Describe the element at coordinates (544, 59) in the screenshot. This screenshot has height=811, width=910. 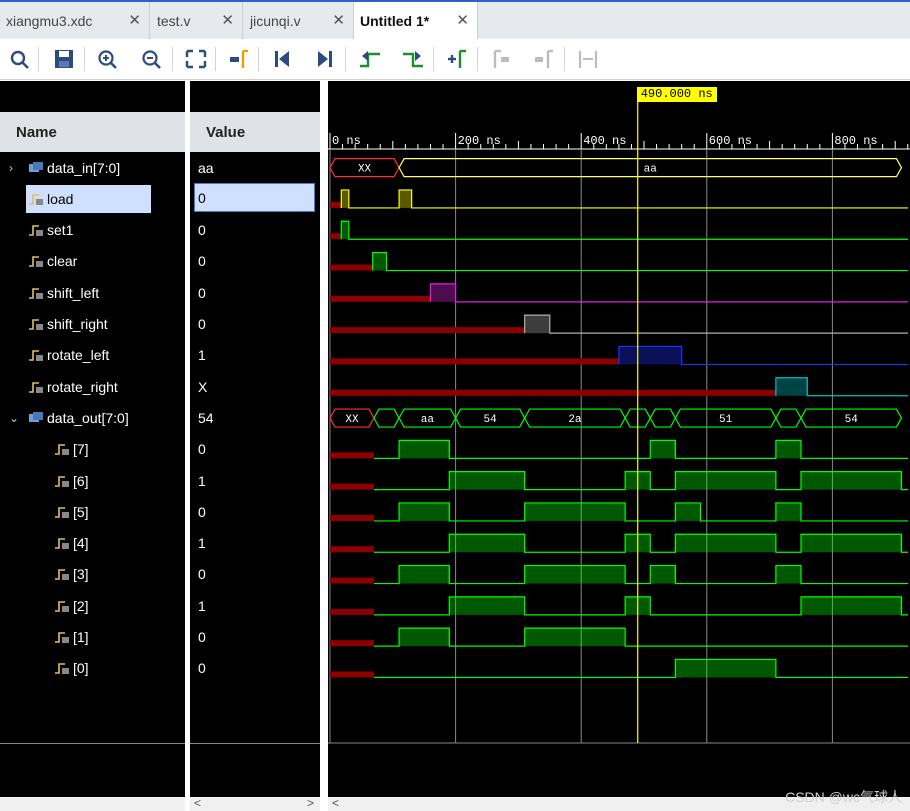
I see `next-marker-icon` at that location.